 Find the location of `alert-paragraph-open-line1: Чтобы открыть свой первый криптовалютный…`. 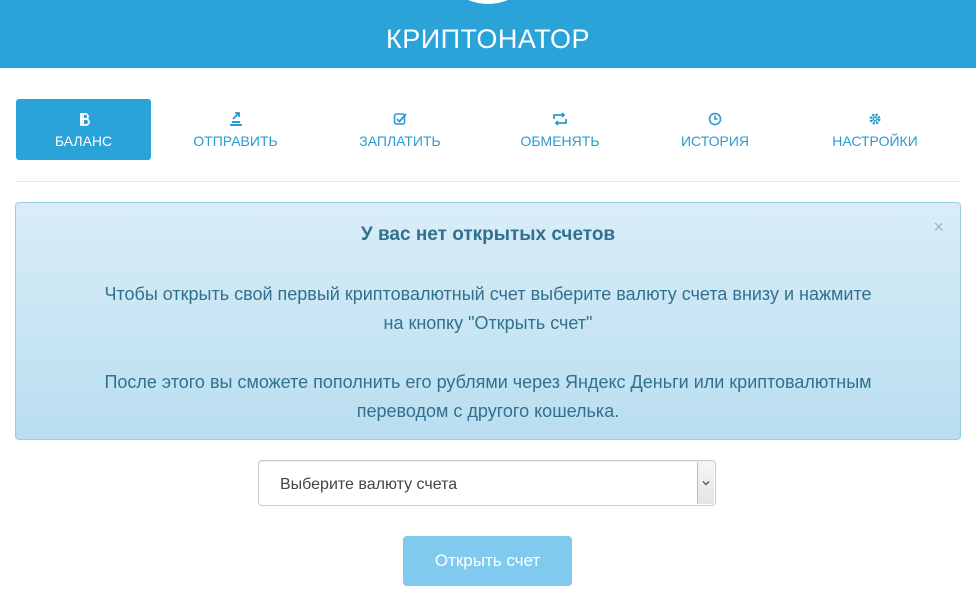

alert-paragraph-open-line1: Чтобы открыть свой первый криптовалютный… is located at coordinates (488, 294).